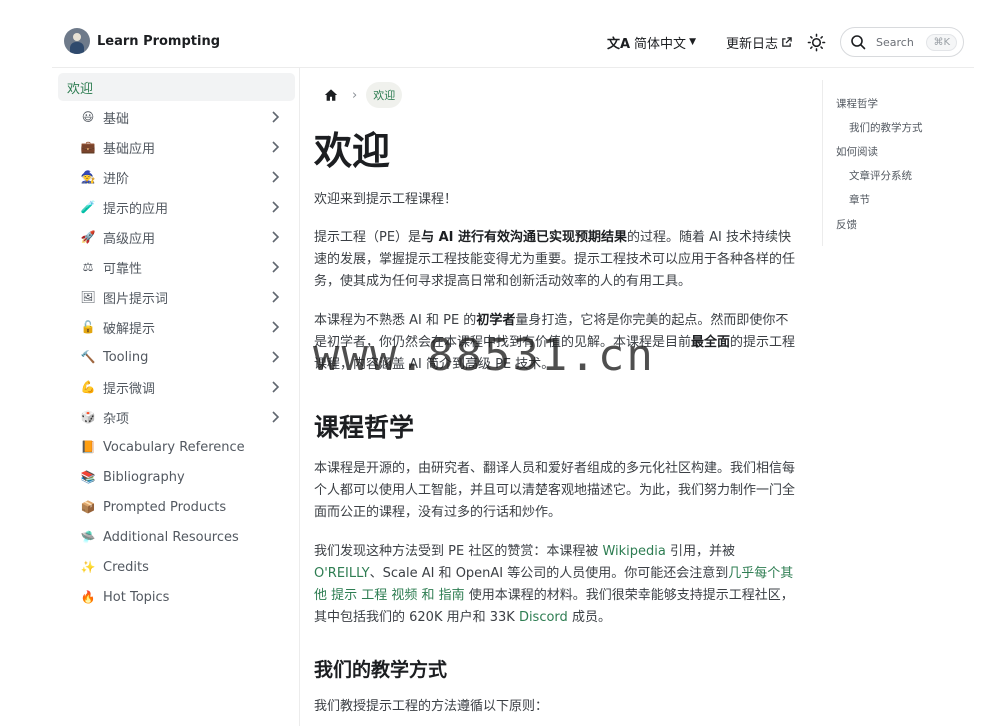 Image resolution: width=989 pixels, height=726 pixels. I want to click on home-icon, so click(331, 95).